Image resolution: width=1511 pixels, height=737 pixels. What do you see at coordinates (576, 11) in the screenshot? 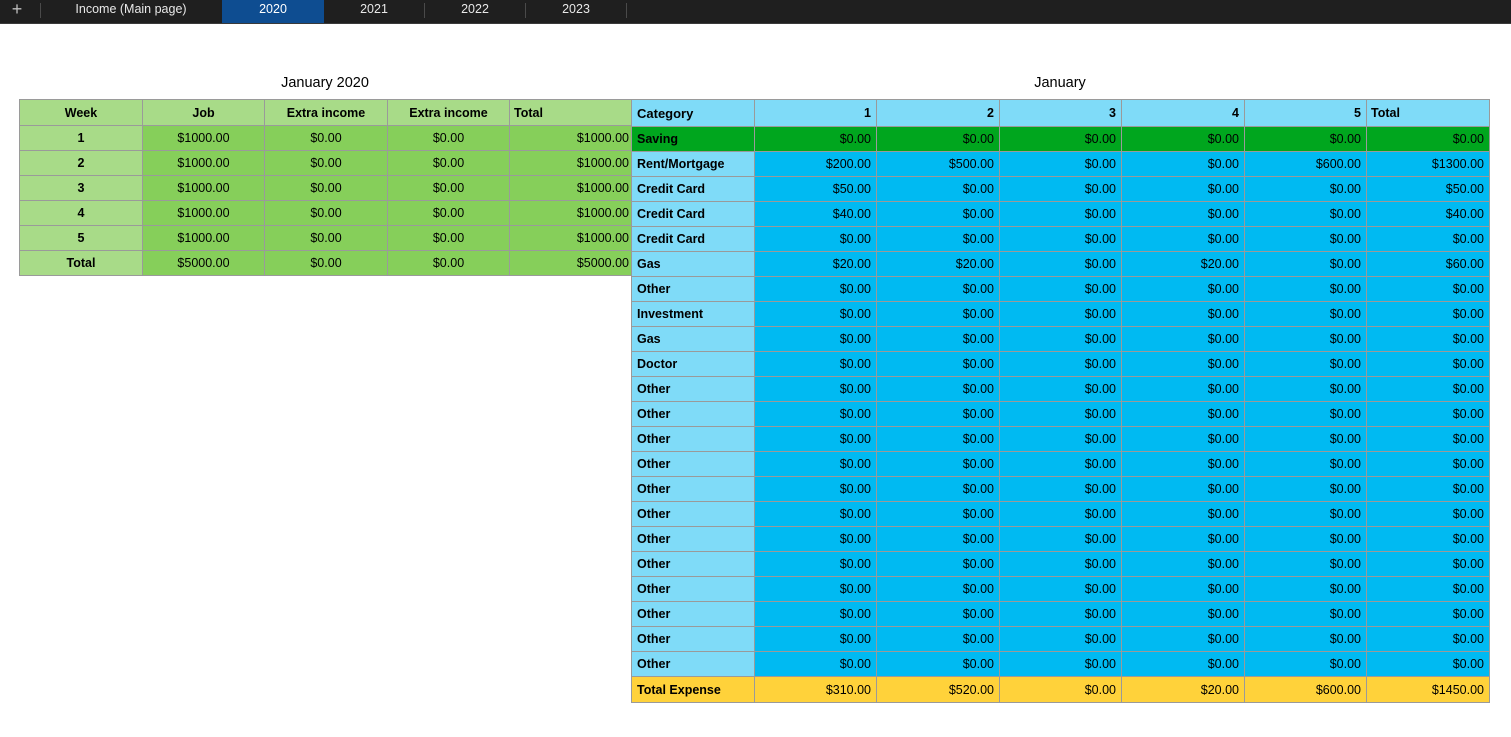
I see `tab-2023: 2023` at bounding box center [576, 11].